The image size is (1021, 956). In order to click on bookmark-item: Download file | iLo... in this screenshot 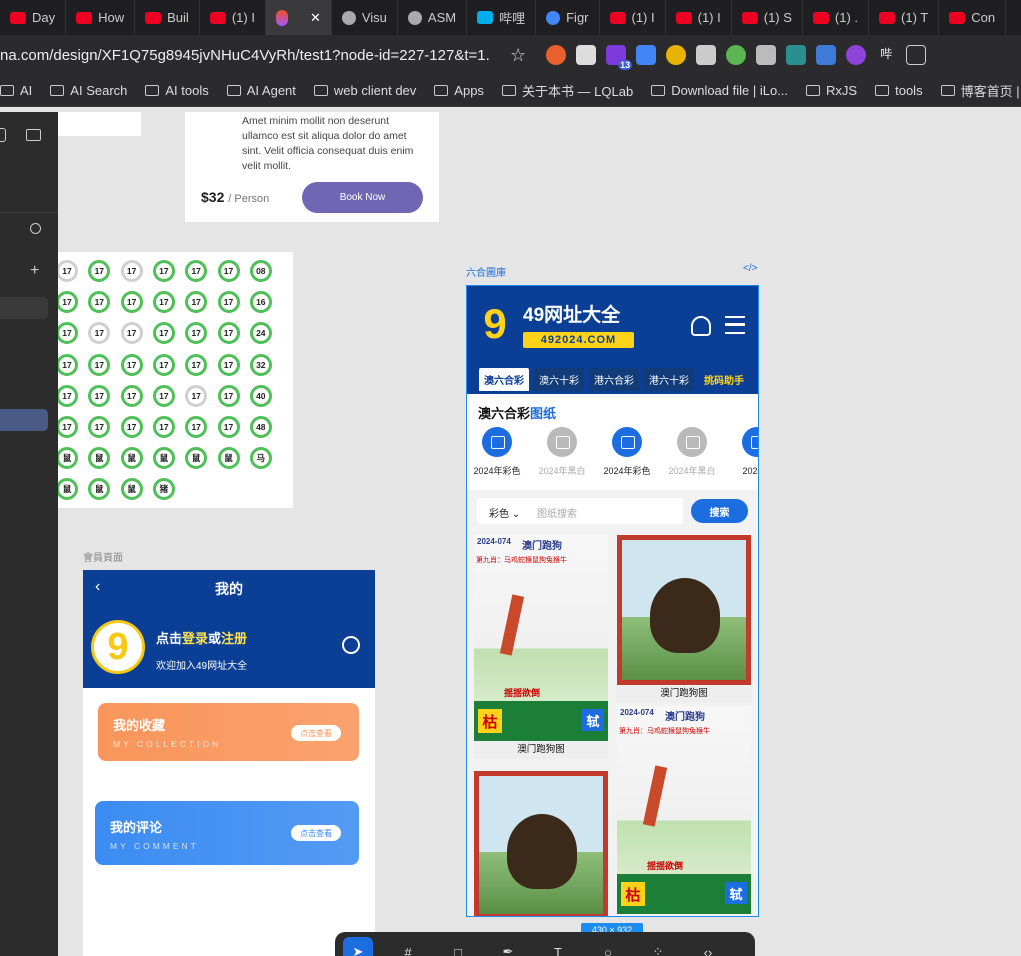, I will do `click(719, 90)`.